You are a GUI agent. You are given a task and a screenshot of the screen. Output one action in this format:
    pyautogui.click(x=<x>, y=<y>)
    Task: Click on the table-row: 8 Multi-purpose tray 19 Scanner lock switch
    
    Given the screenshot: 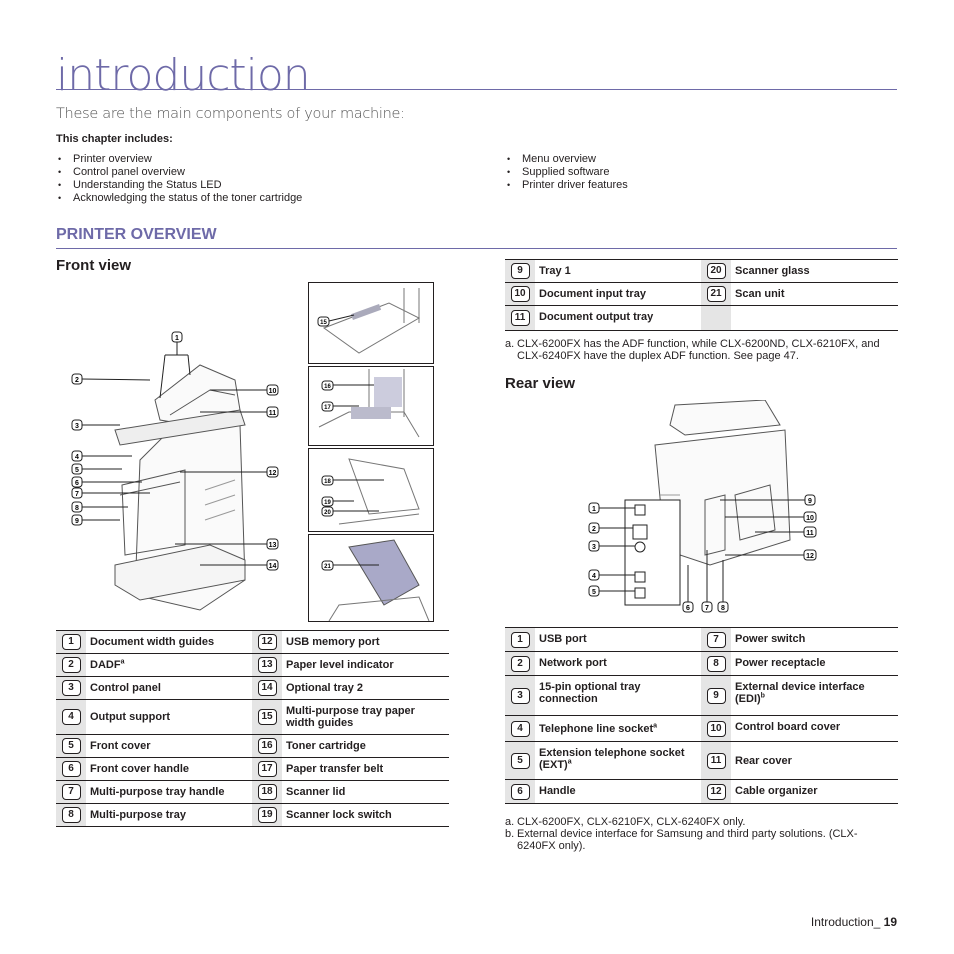 What is the action you would take?
    pyautogui.click(x=252, y=815)
    